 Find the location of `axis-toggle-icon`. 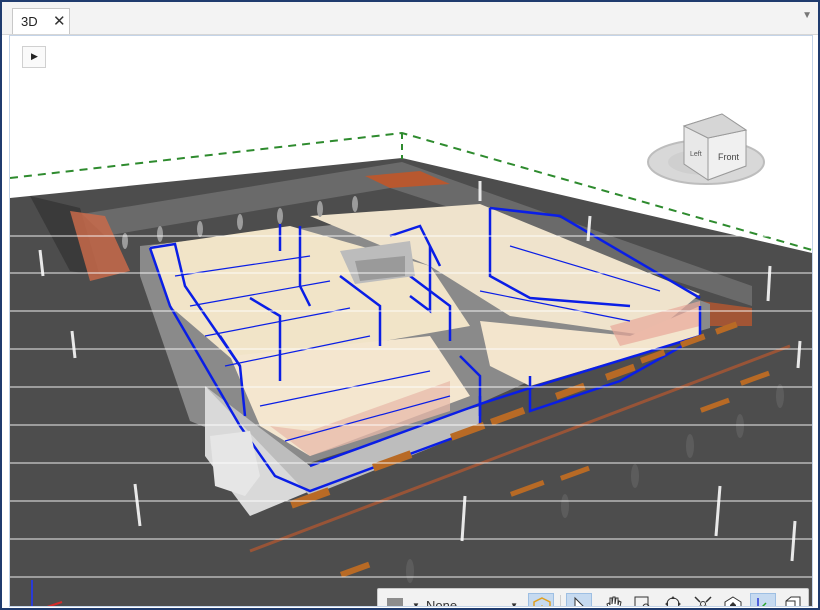

axis-toggle-icon is located at coordinates (763, 599).